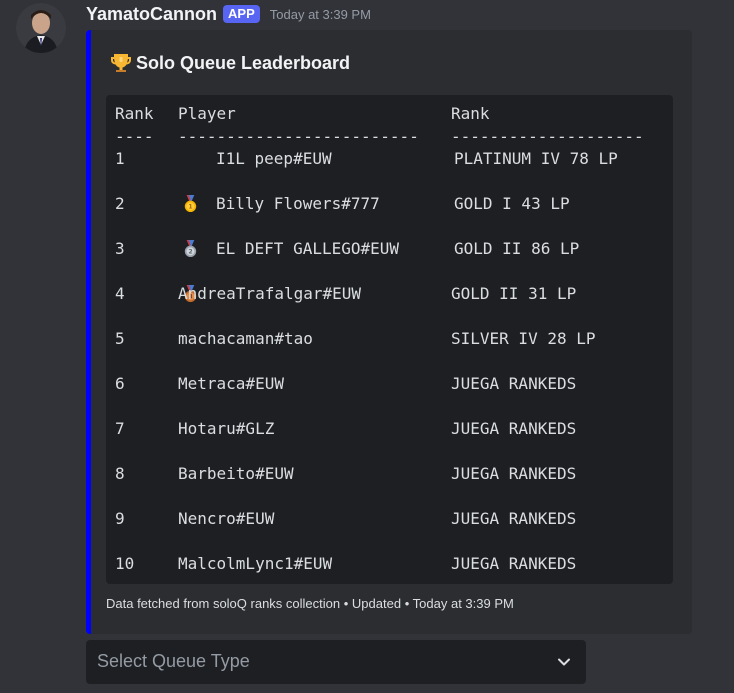  What do you see at coordinates (245, 338) in the screenshot?
I see `row-player: machacaman#tao` at bounding box center [245, 338].